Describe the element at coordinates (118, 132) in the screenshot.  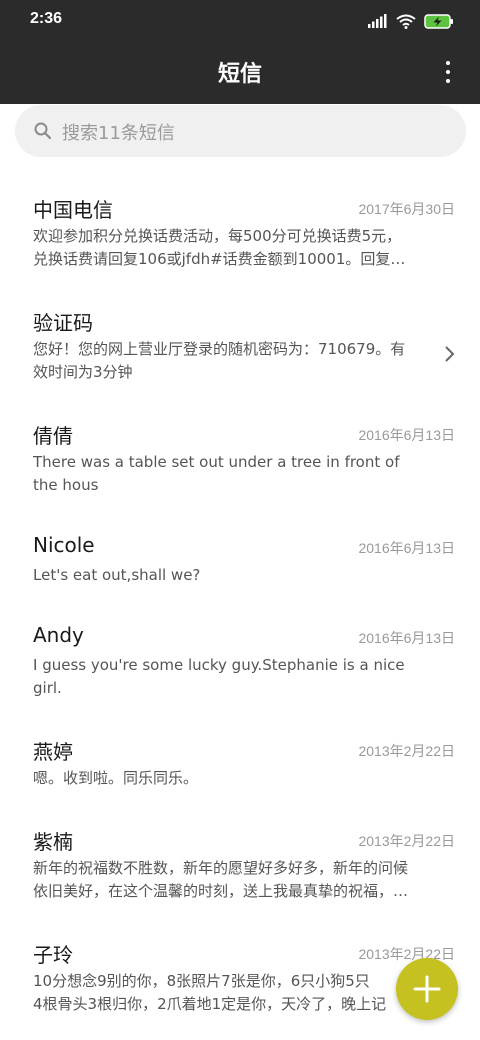
I see `search-input: 搜索11条短信` at that location.